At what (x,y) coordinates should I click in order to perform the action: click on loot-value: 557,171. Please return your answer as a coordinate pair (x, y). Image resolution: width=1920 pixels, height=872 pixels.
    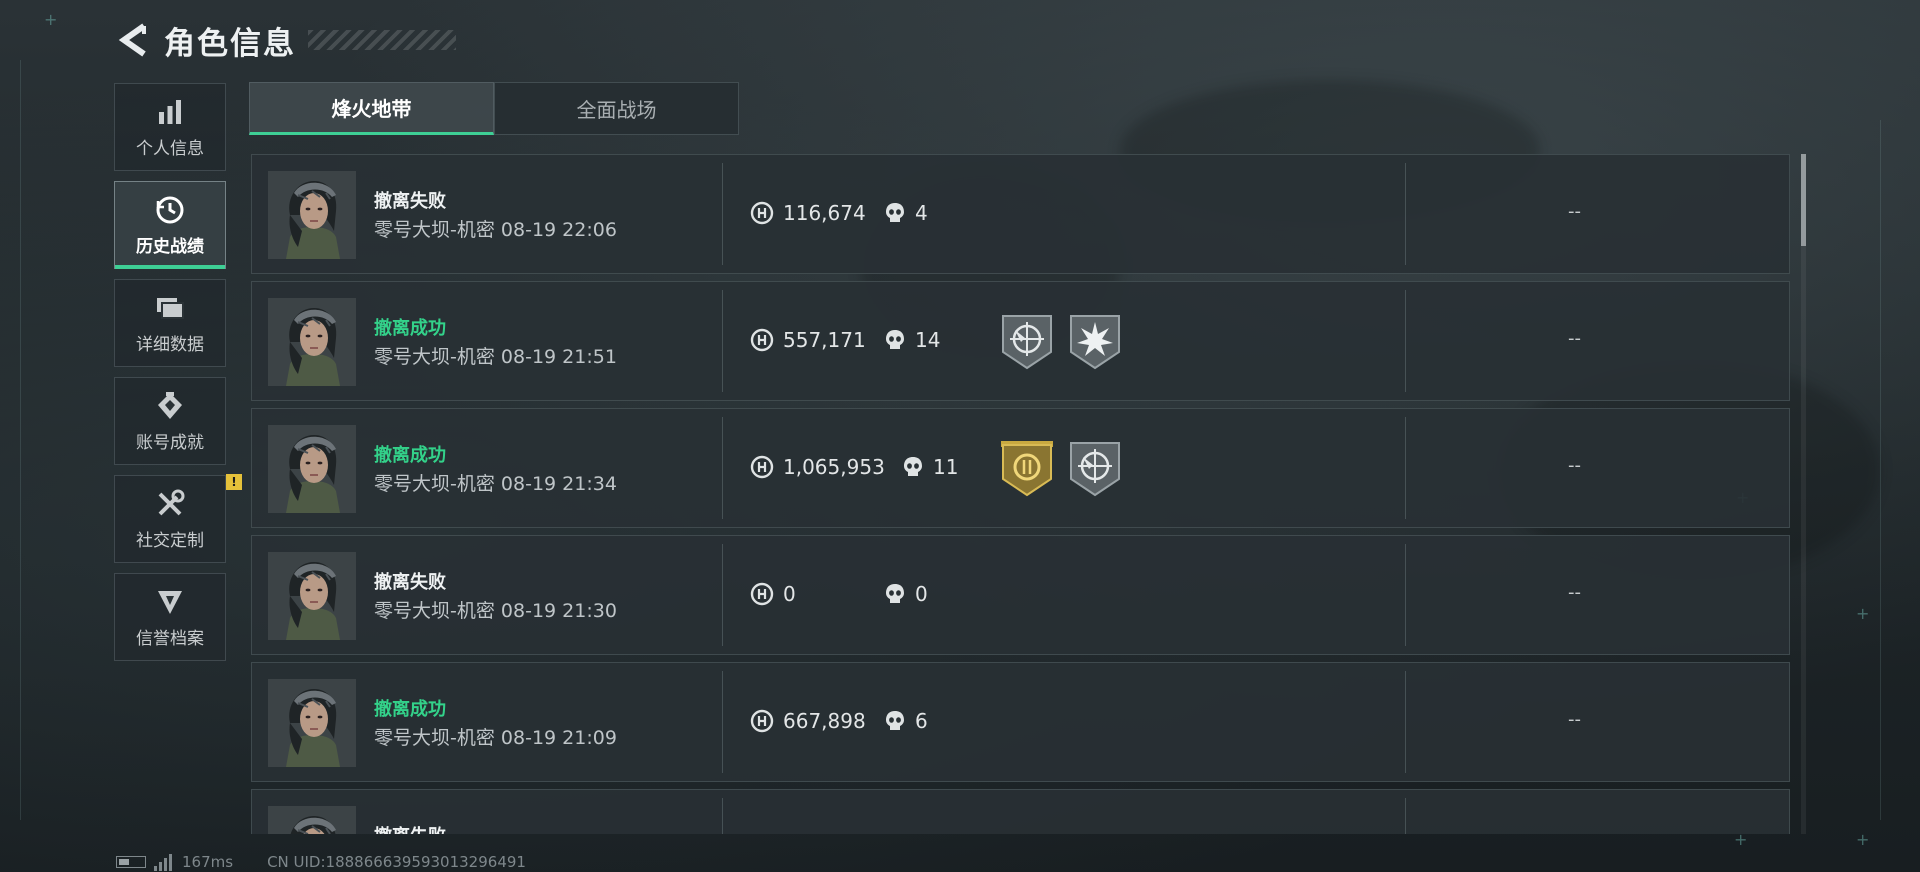
    Looking at the image, I should click on (808, 340).